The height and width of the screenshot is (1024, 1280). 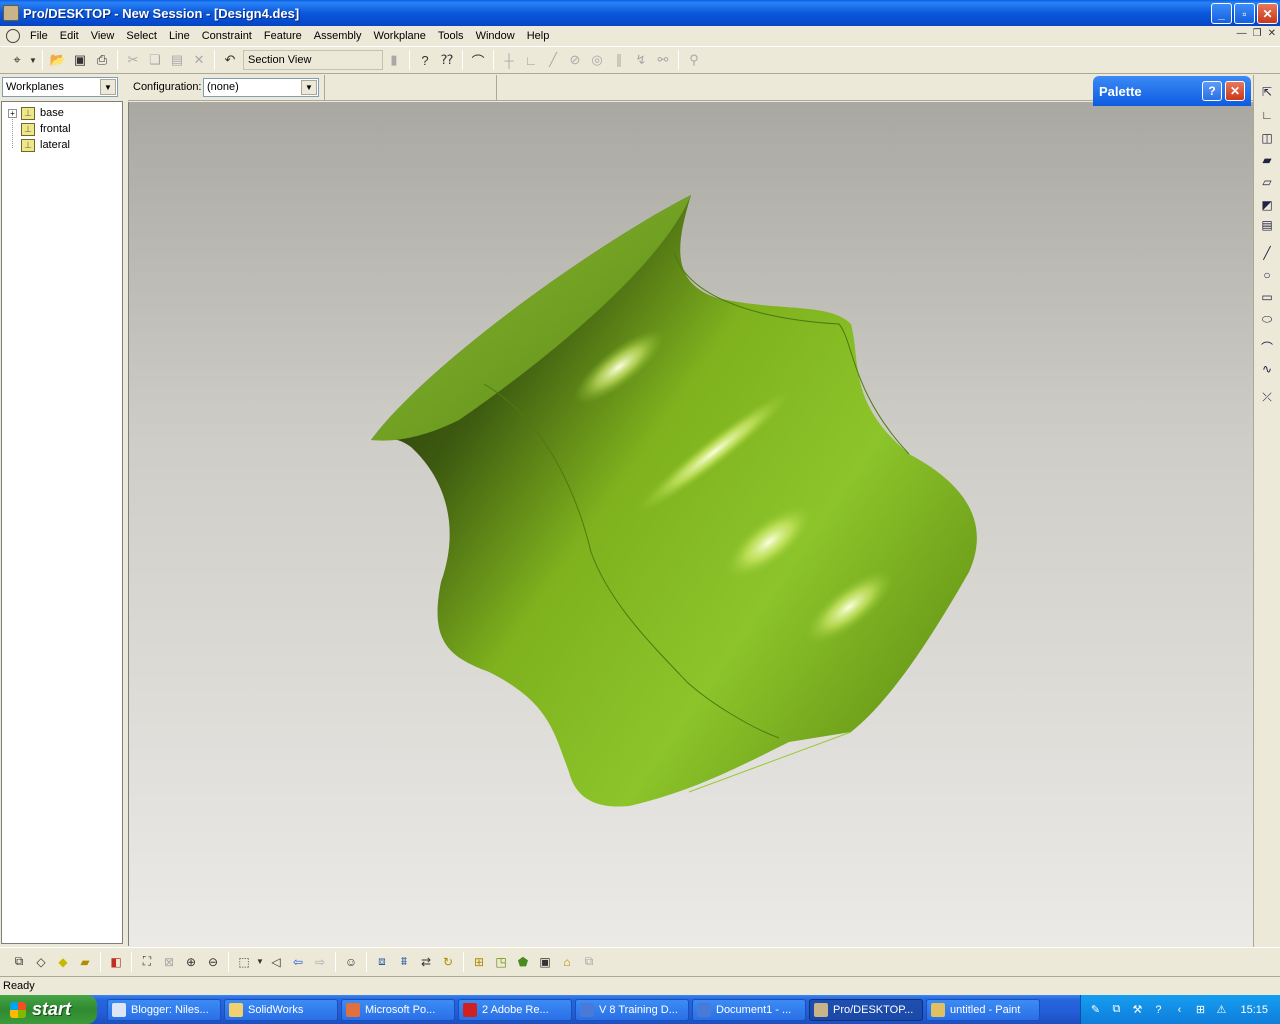 What do you see at coordinates (1179, 1010) in the screenshot?
I see `expand-tray-icon: ‹` at bounding box center [1179, 1010].